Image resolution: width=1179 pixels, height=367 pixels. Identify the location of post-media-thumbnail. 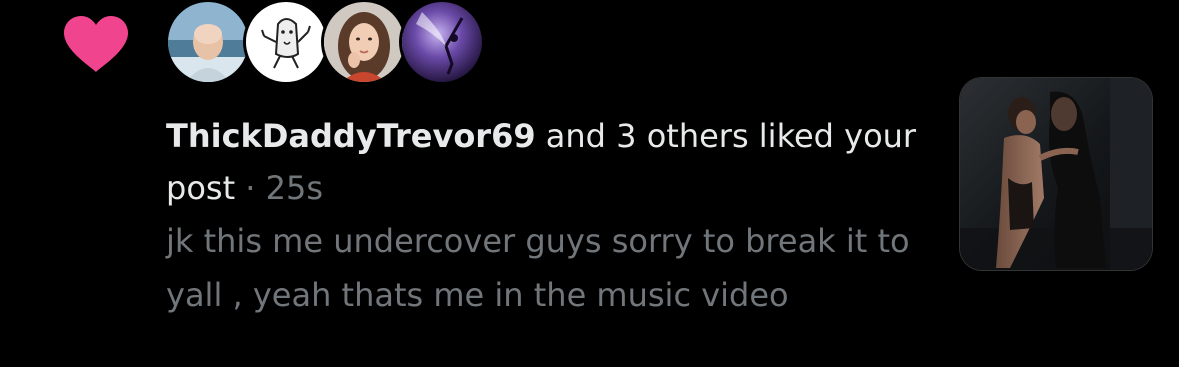
(1056, 174).